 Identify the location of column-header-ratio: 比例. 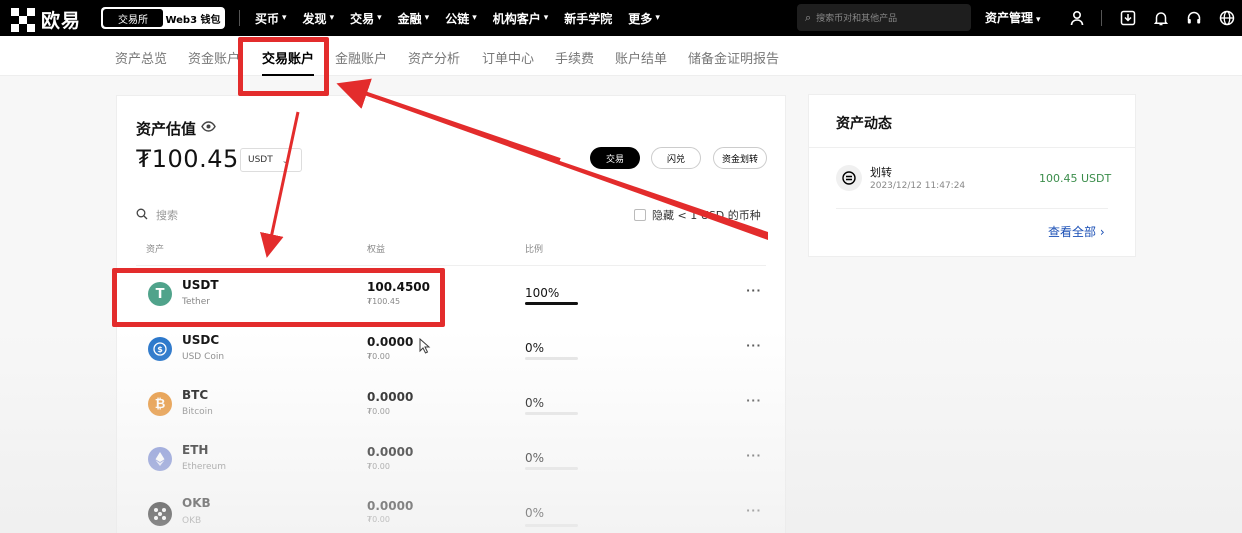
(534, 250).